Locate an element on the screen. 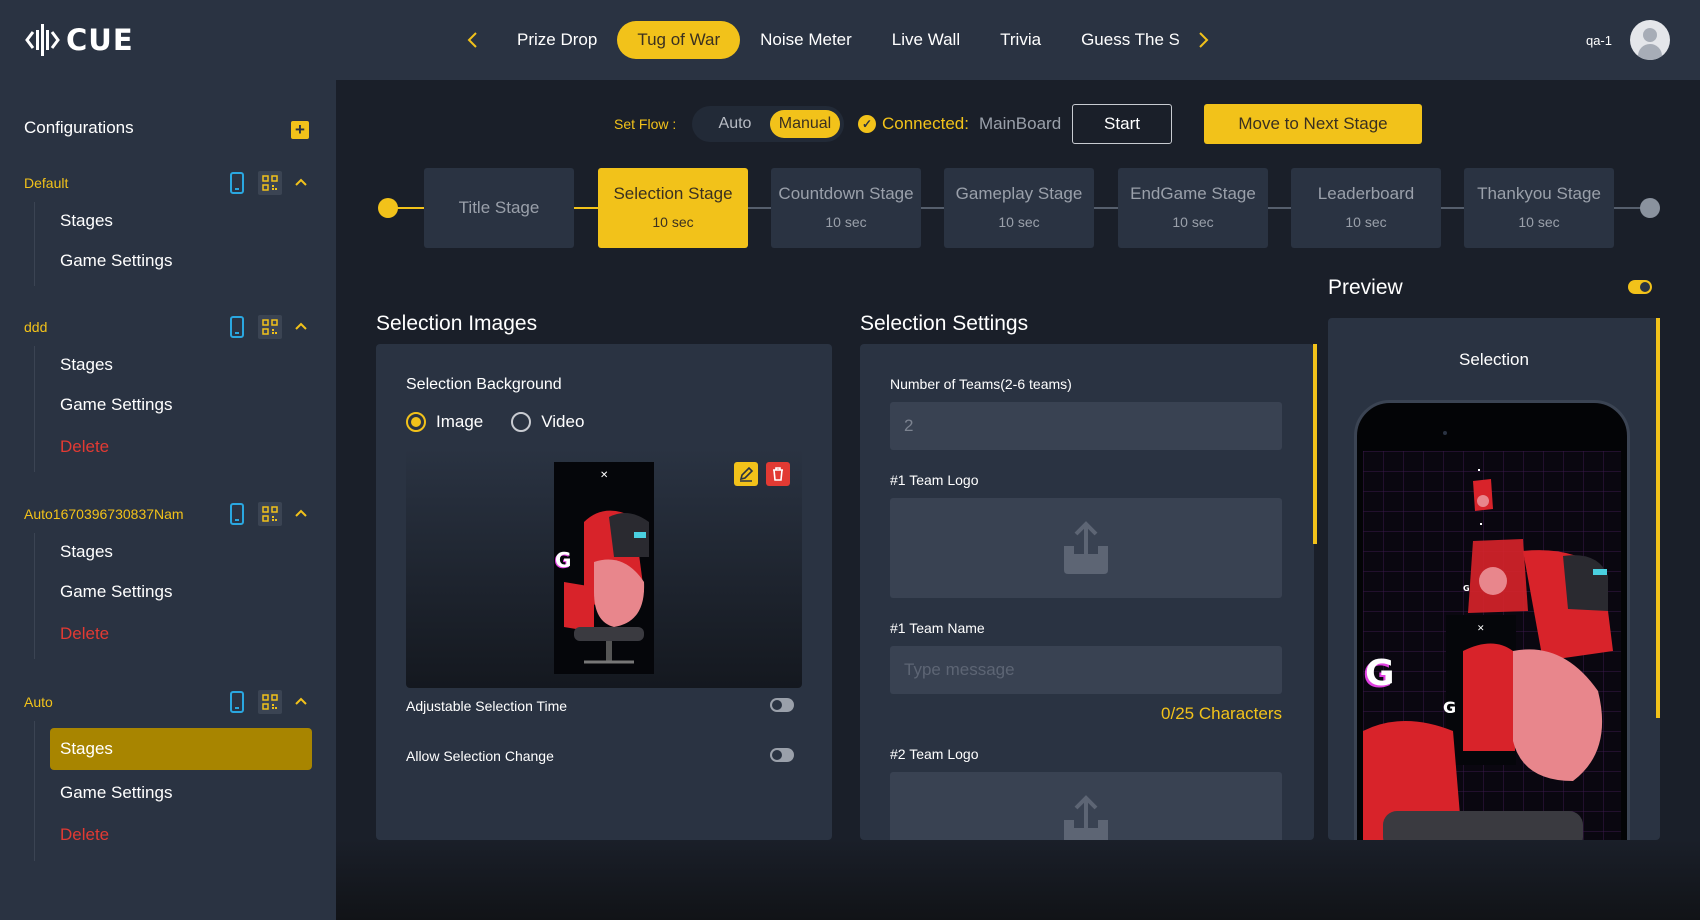  tab-live-wall: Live Wall is located at coordinates (926, 40).